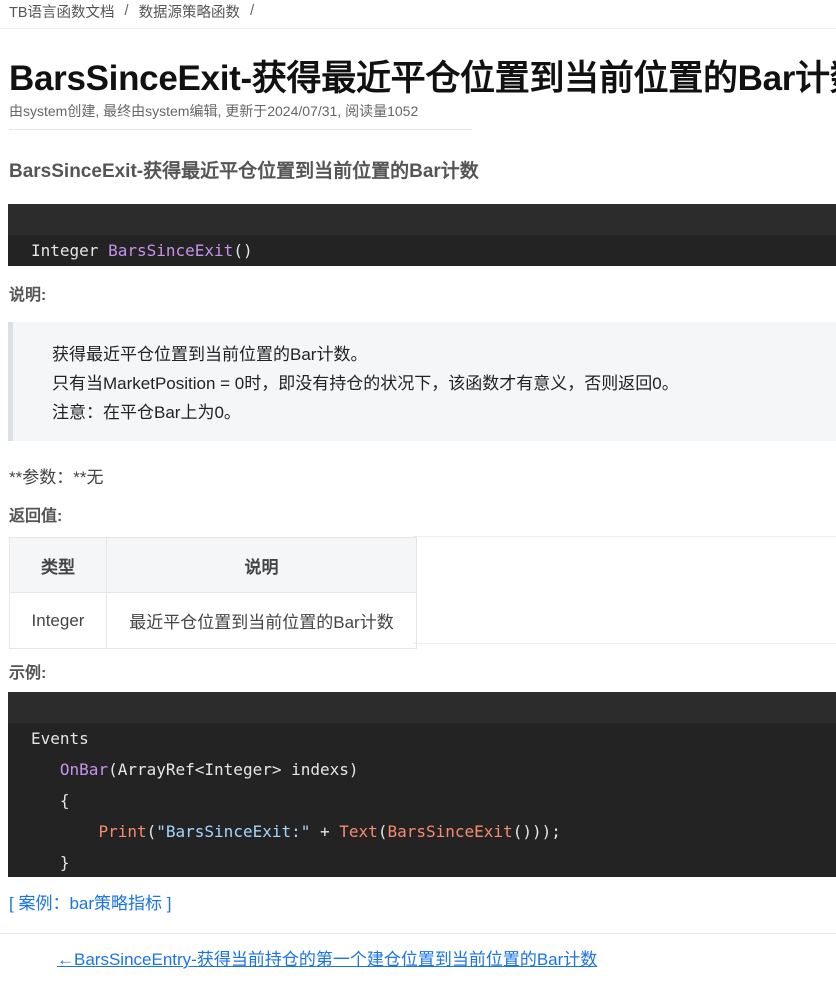 The width and height of the screenshot is (836, 999). I want to click on return-type: Integer, so click(65, 250).